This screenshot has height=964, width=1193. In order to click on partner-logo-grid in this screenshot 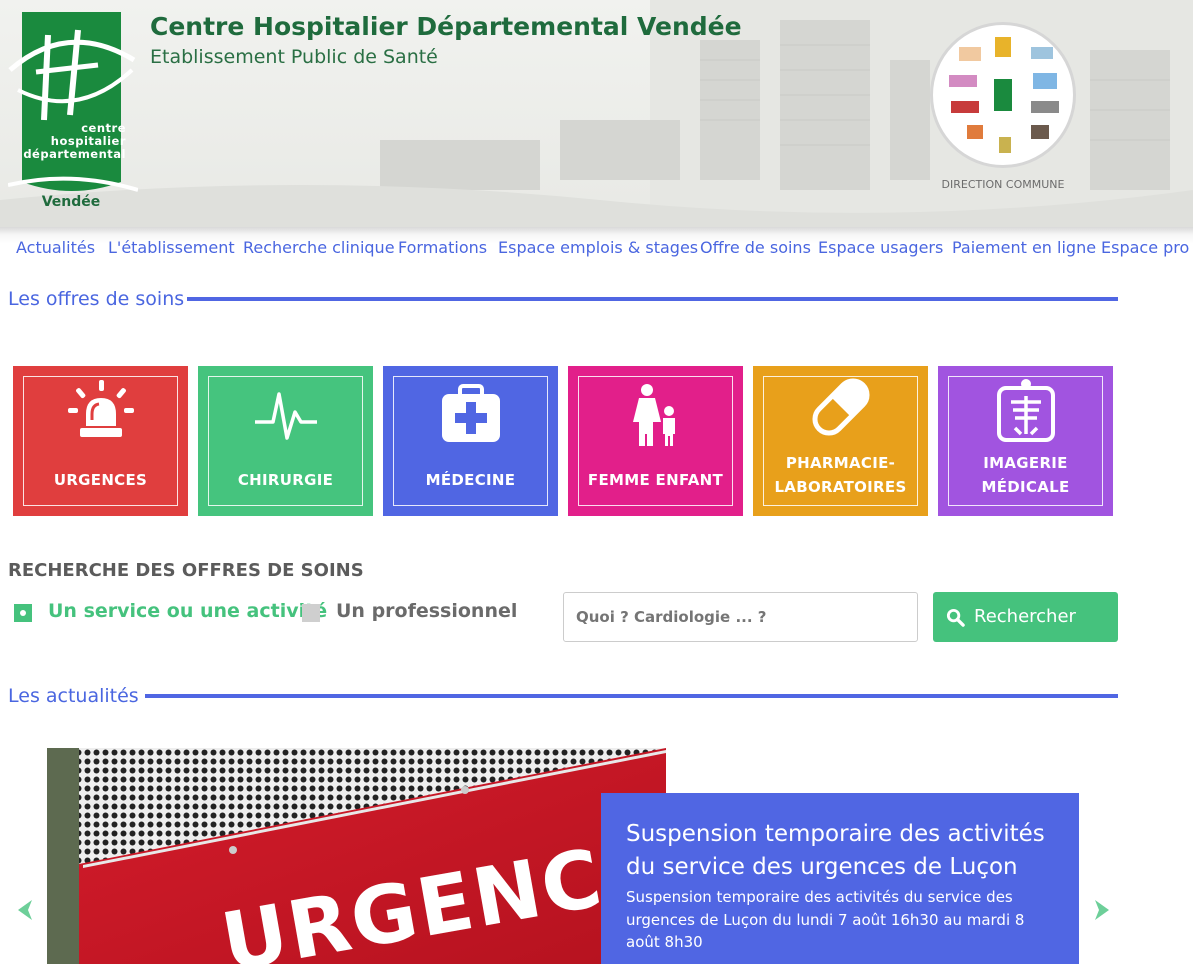, I will do `click(1004, 95)`.